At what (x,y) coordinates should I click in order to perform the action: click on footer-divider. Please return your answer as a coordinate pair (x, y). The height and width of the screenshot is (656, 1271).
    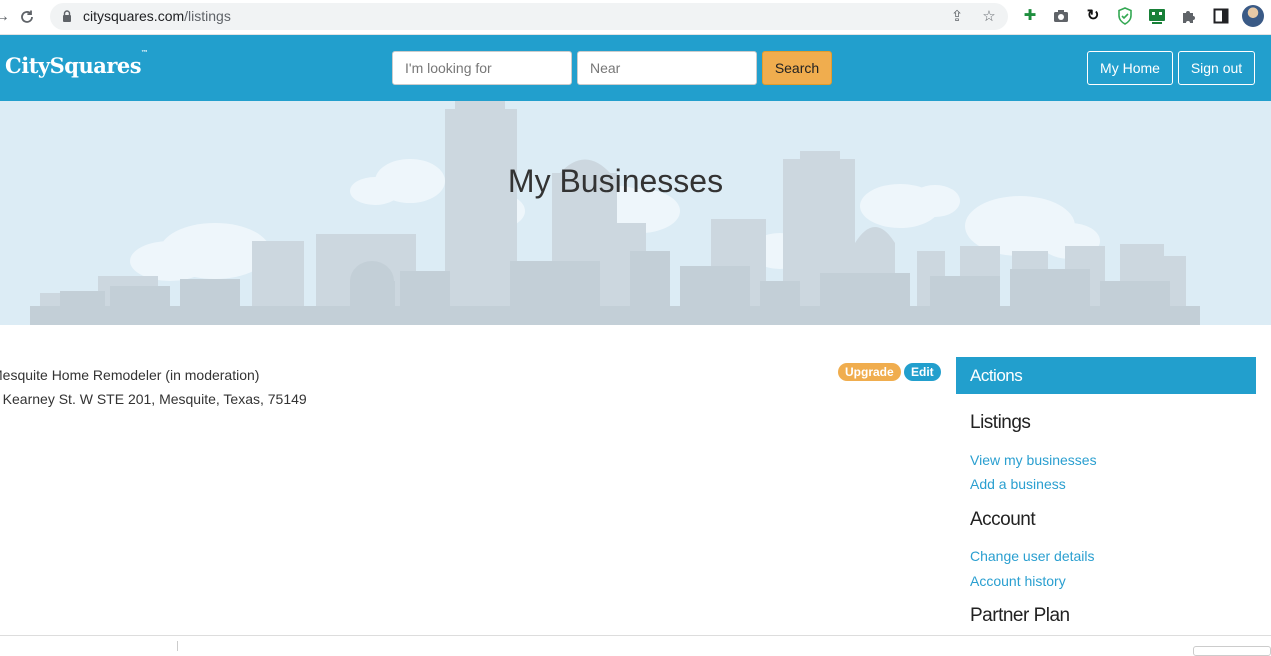
    Looking at the image, I should click on (635, 635).